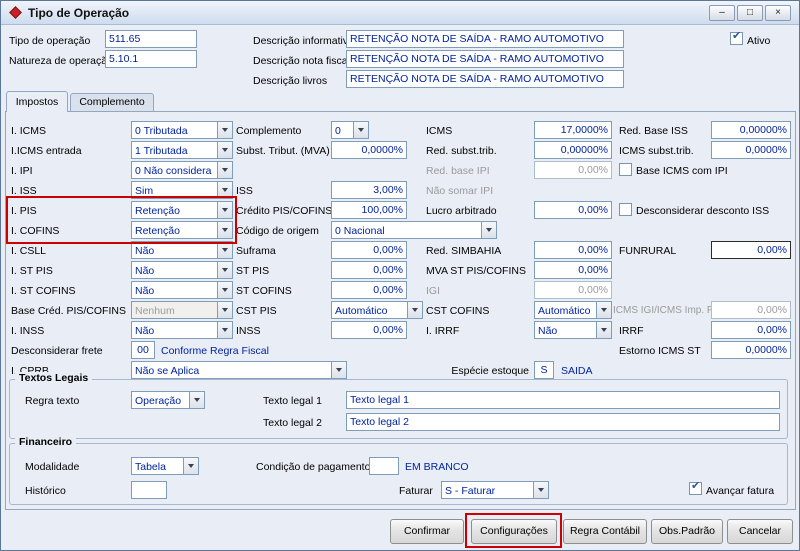  What do you see at coordinates (695, 487) in the screenshot?
I see `avancar-fatura-checkbox: ✔` at bounding box center [695, 487].